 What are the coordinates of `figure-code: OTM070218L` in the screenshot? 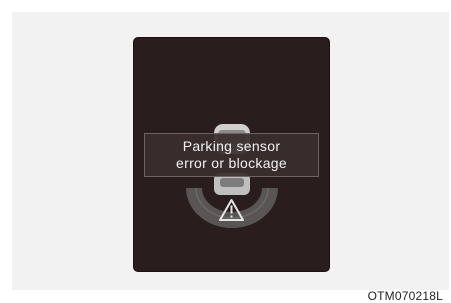 It's located at (405, 296).